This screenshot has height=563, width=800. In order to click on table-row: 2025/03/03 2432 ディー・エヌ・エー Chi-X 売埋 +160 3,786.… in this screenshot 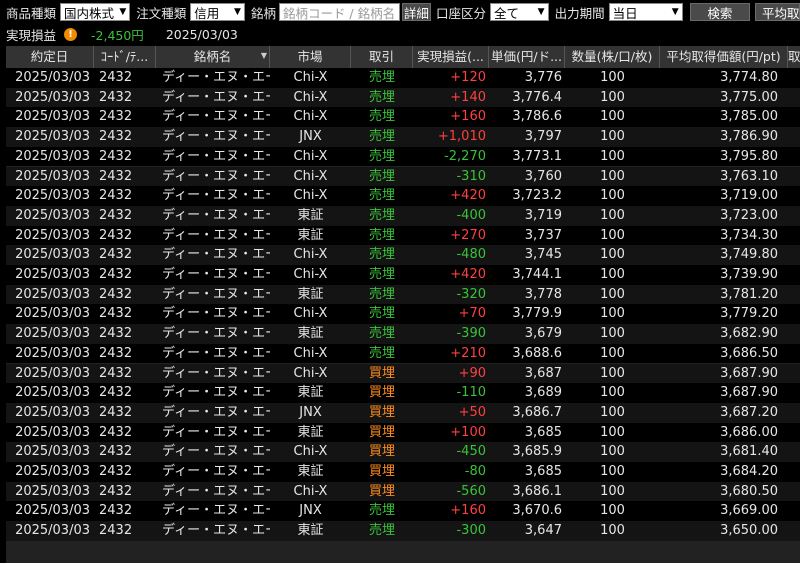, I will do `click(403, 117)`.